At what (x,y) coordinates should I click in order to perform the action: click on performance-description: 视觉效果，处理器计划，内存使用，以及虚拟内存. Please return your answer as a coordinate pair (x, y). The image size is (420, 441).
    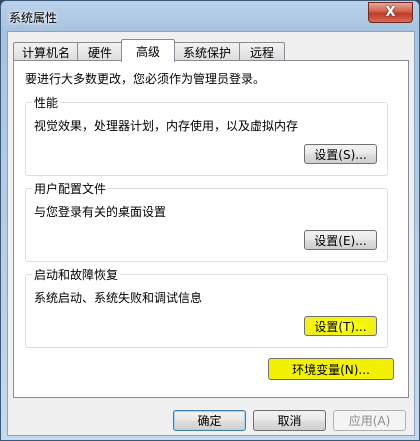
    Looking at the image, I should click on (166, 126).